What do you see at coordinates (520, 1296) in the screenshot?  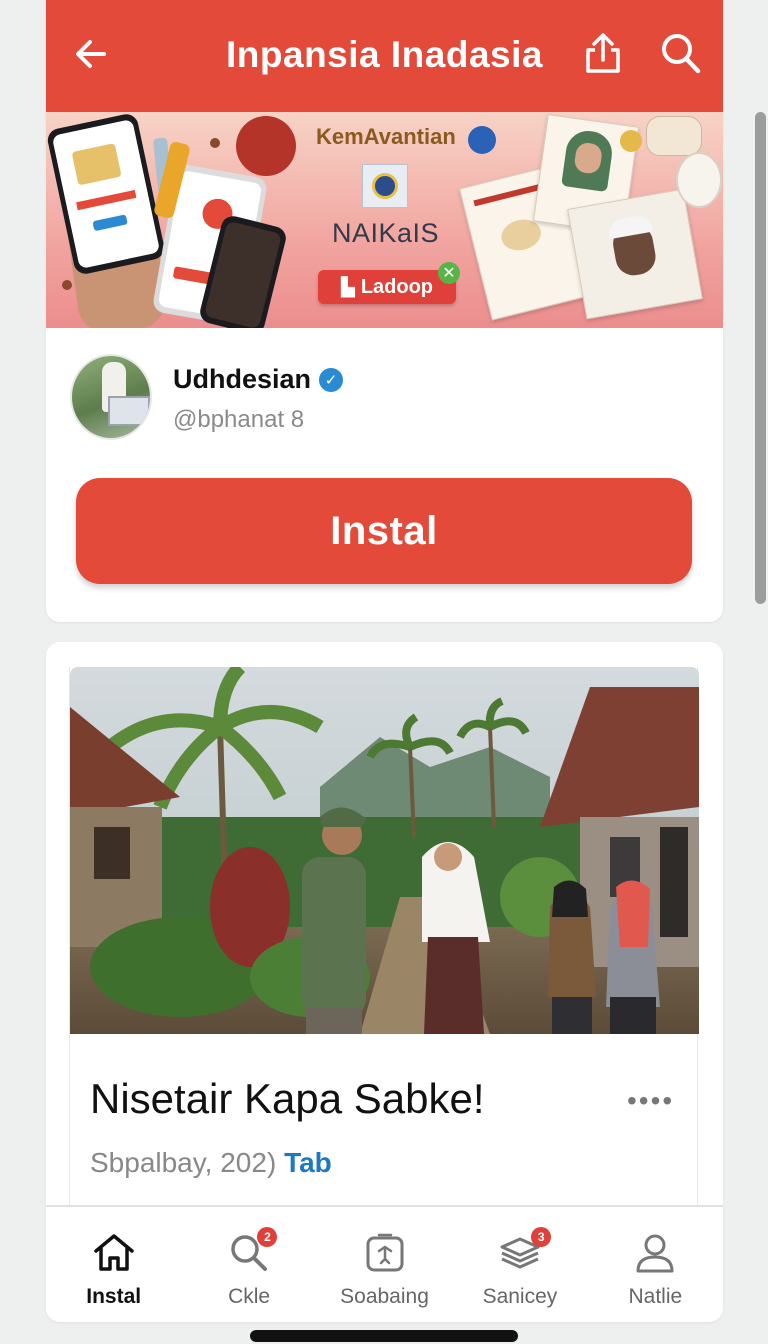 I see `tab-label: Sanicey` at bounding box center [520, 1296].